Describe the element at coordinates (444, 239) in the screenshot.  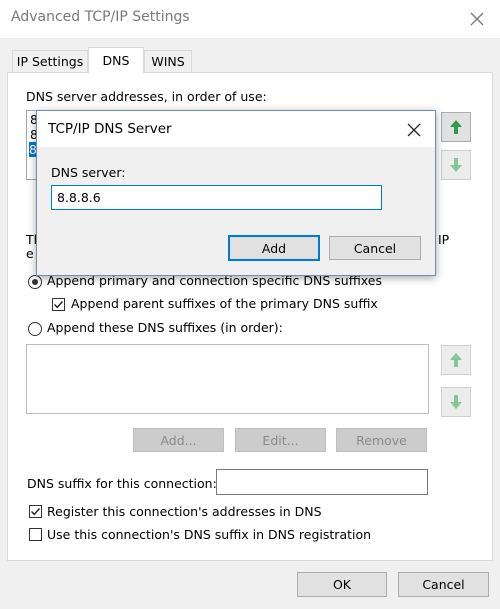
I see `suffix-description-fragment-right: IP` at that location.